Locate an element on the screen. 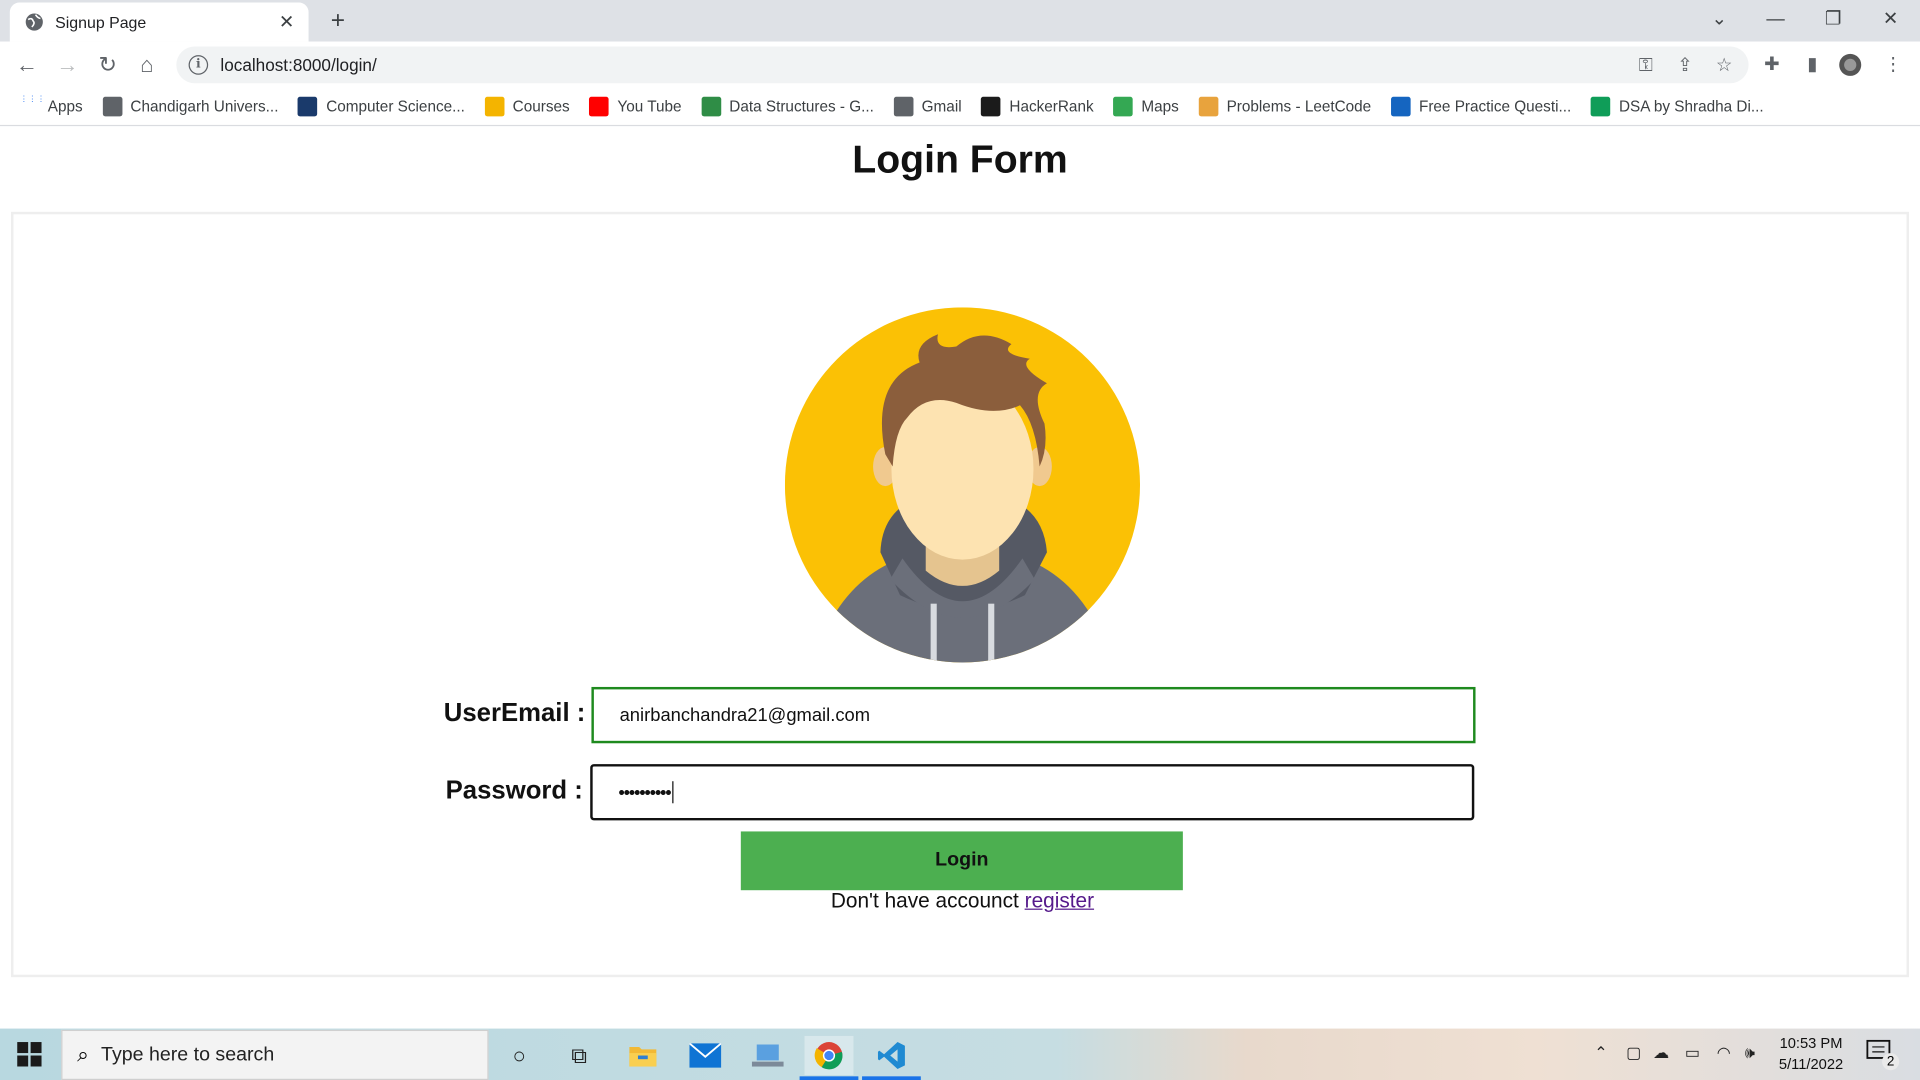  bookmark-label: Courses is located at coordinates (541, 106).